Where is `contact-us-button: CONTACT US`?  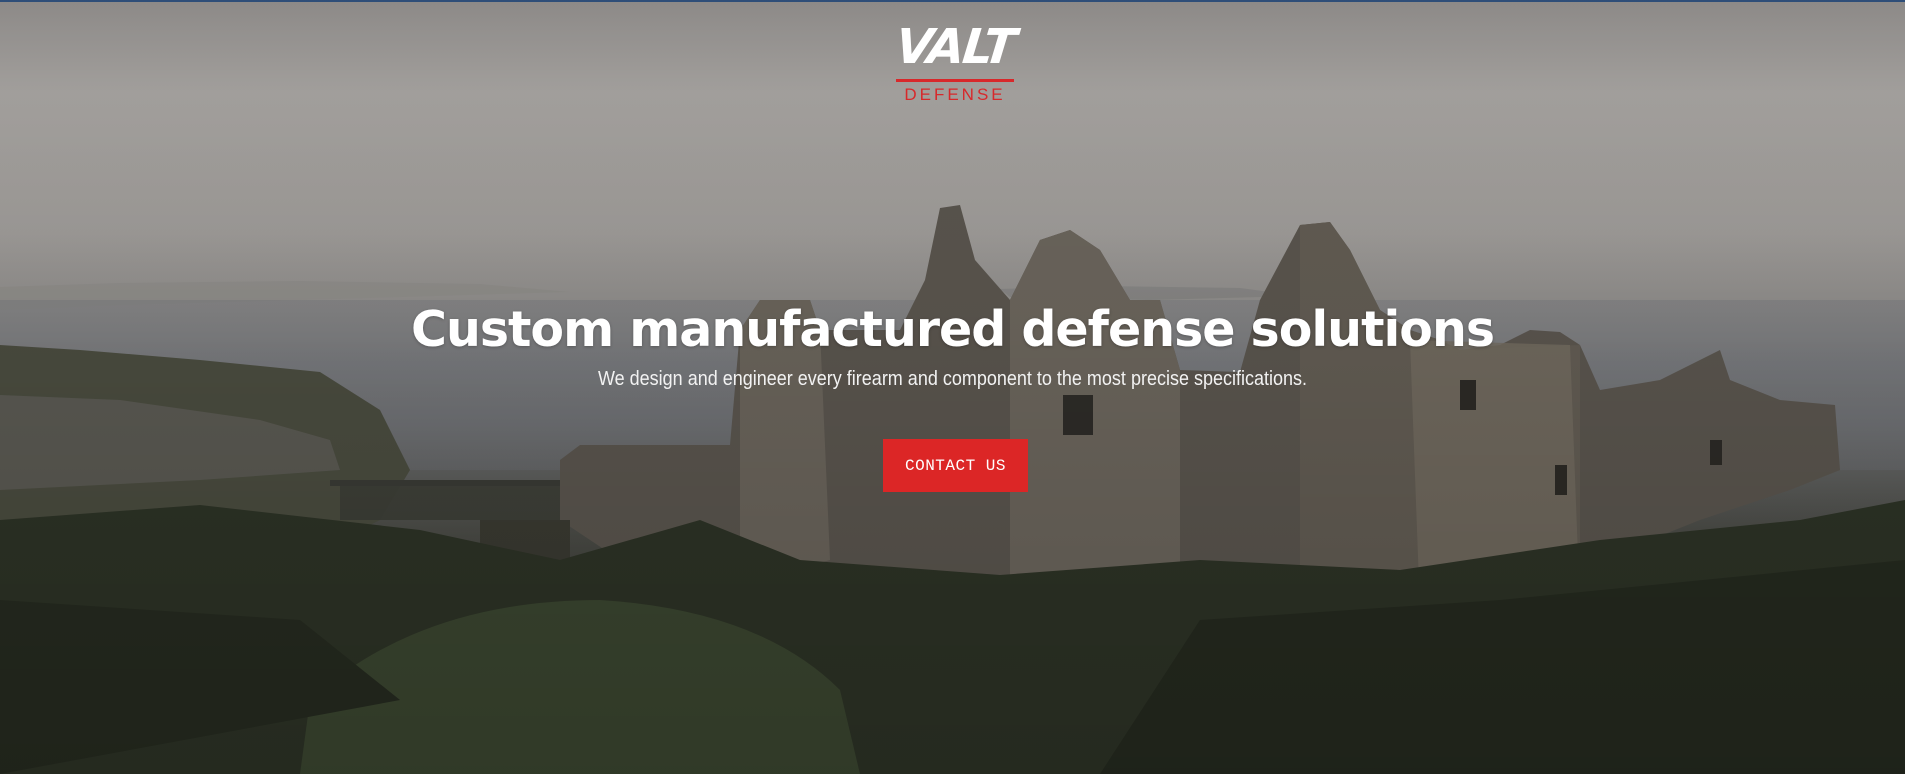 contact-us-button: CONTACT US is located at coordinates (955, 465).